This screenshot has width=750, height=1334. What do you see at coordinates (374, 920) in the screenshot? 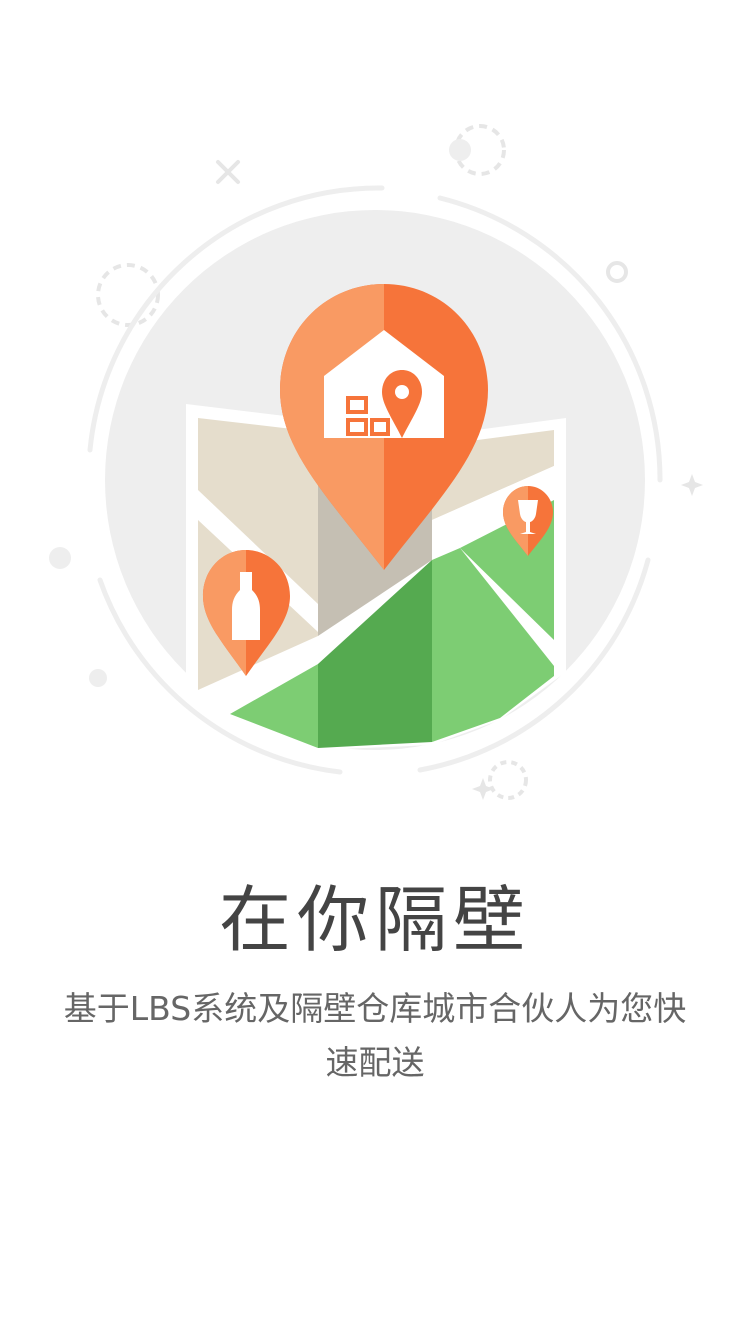
I see `page-title: 在你隔壁` at bounding box center [374, 920].